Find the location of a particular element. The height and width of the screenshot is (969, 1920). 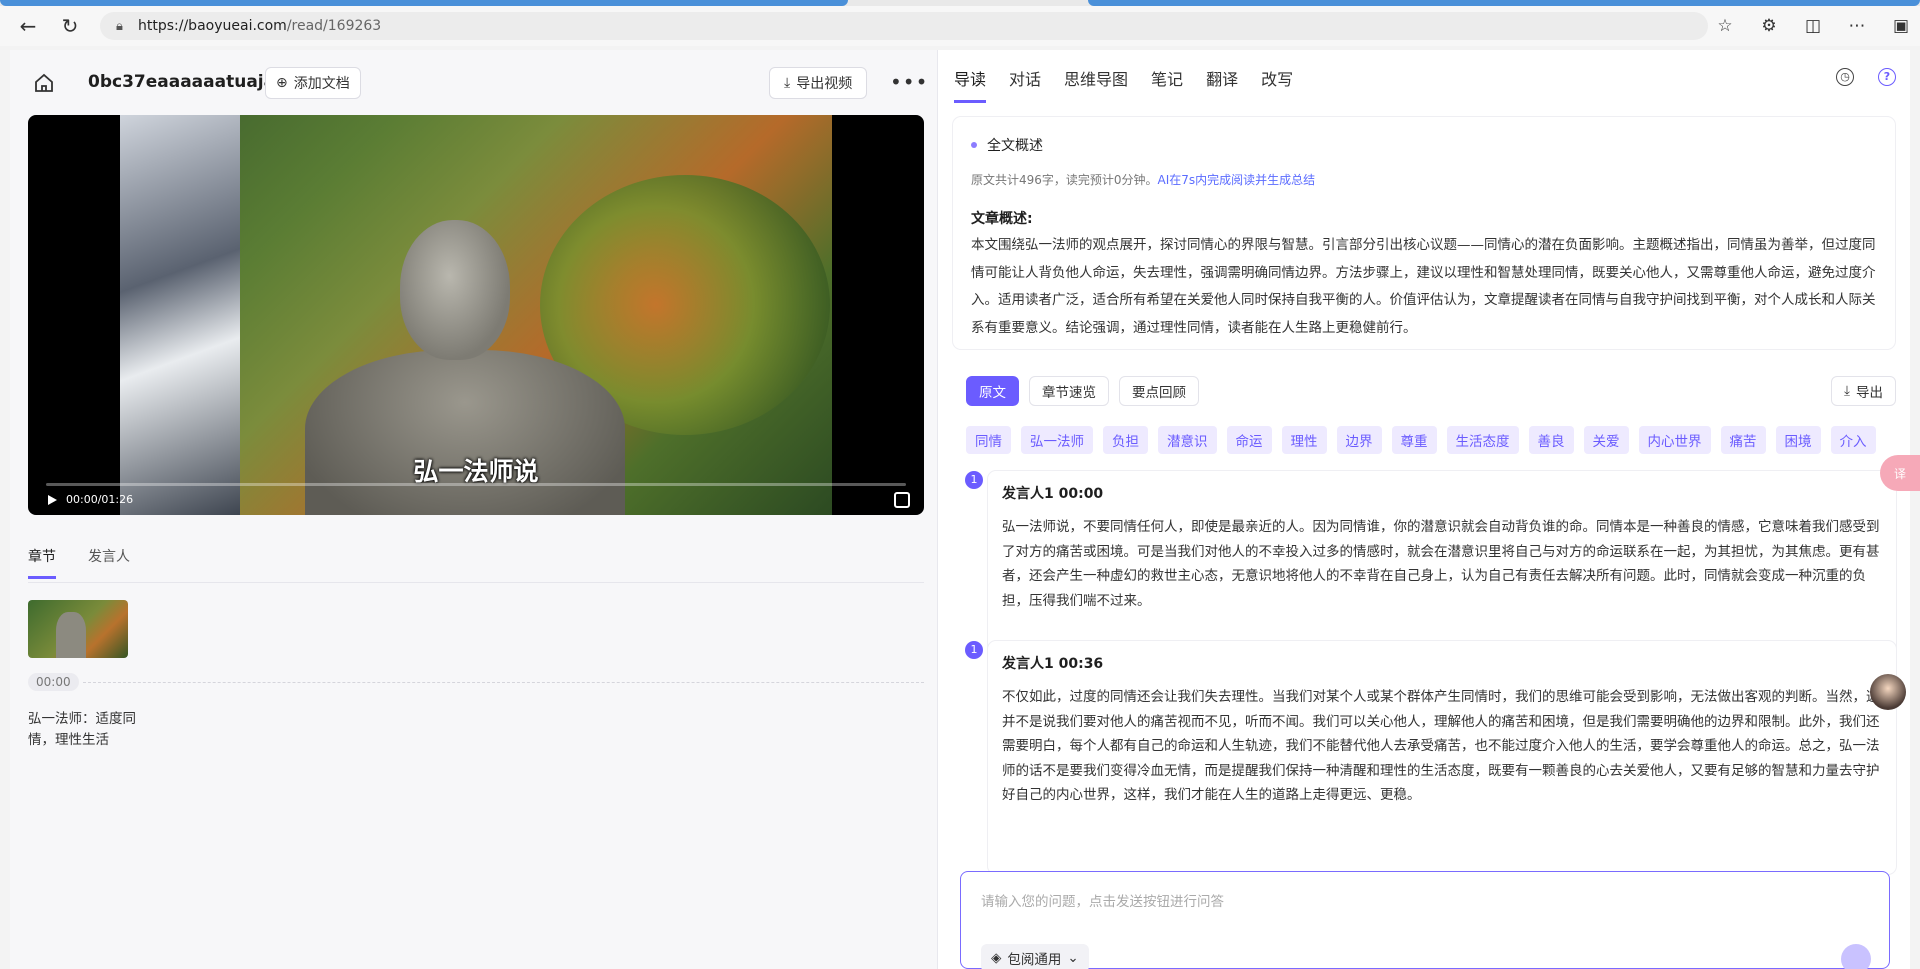

segment-original: 原文 is located at coordinates (992, 391).